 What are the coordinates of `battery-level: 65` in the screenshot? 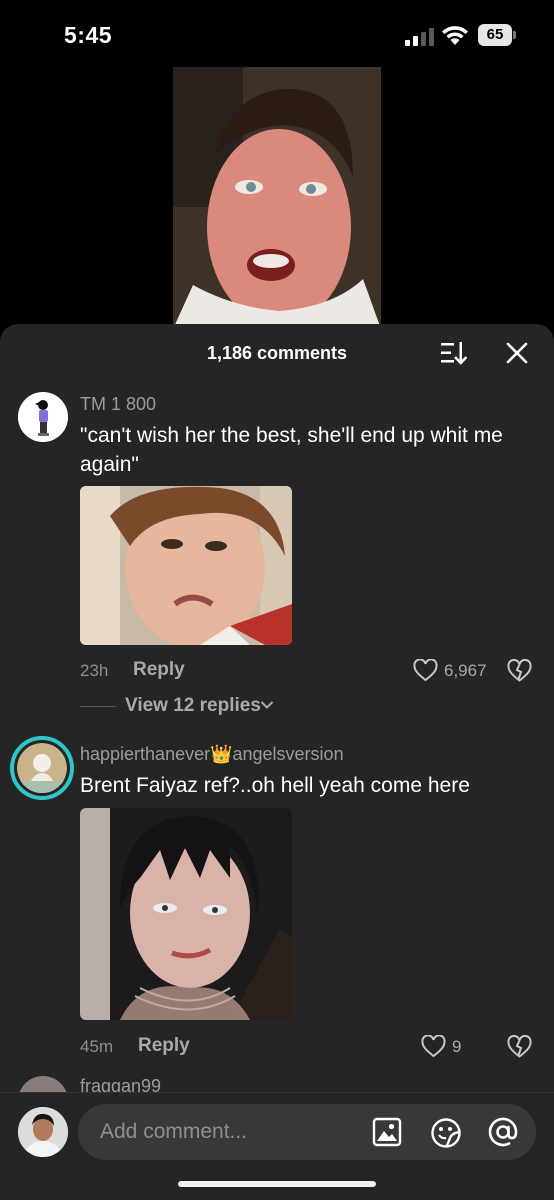 It's located at (495, 35).